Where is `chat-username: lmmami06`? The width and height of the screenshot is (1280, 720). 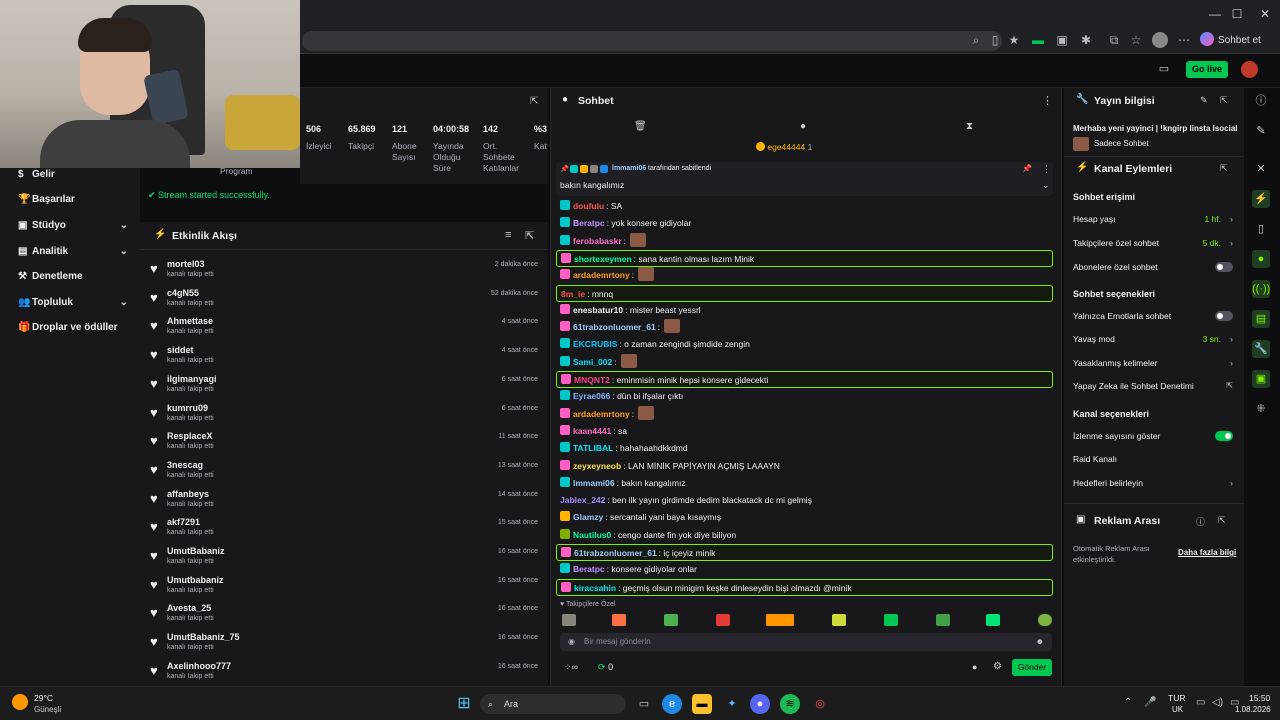 chat-username: lmmami06 is located at coordinates (594, 483).